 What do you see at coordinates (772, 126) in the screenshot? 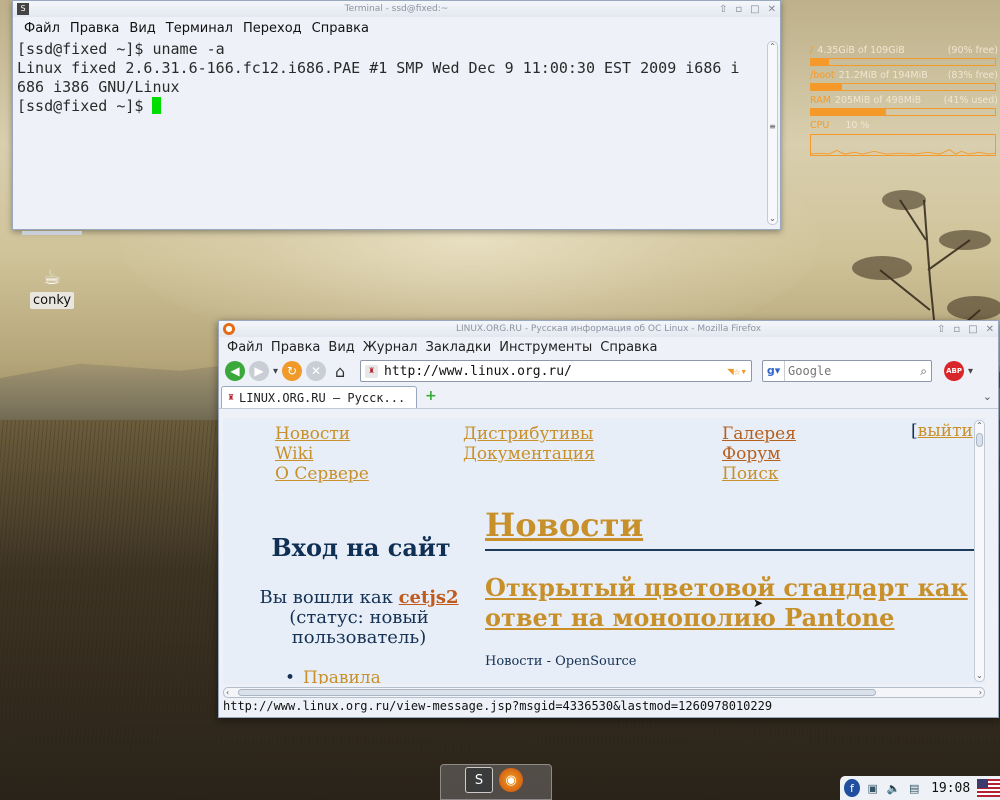
I see `scroll-grip-icon: ≡` at bounding box center [772, 126].